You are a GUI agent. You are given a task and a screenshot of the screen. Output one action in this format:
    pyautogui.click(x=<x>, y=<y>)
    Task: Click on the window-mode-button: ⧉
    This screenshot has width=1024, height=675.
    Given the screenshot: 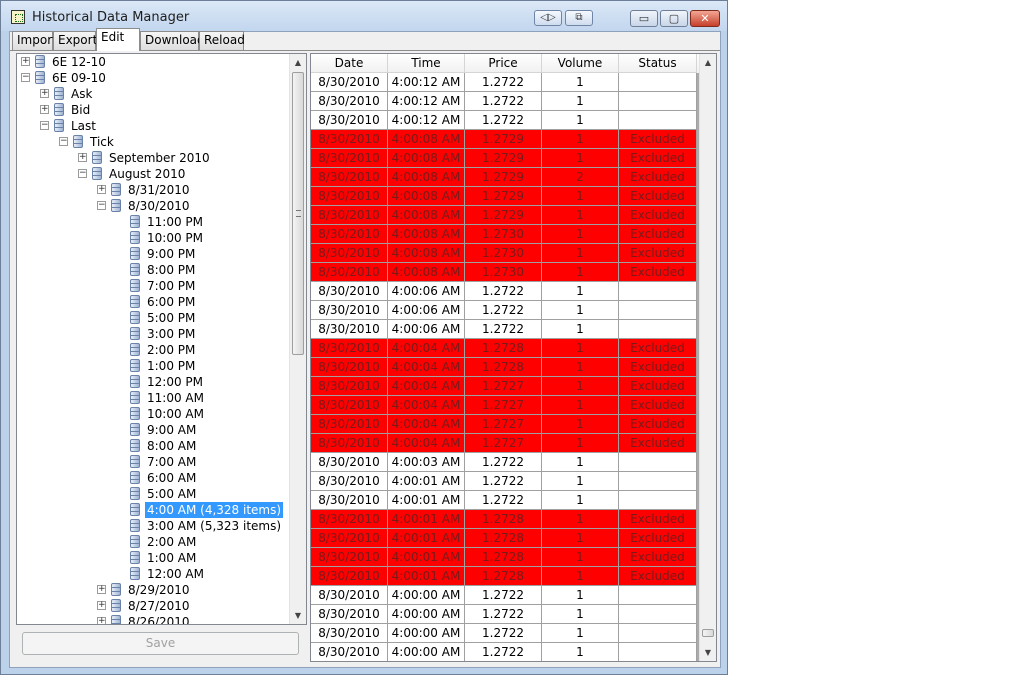 What is the action you would take?
    pyautogui.click(x=579, y=18)
    